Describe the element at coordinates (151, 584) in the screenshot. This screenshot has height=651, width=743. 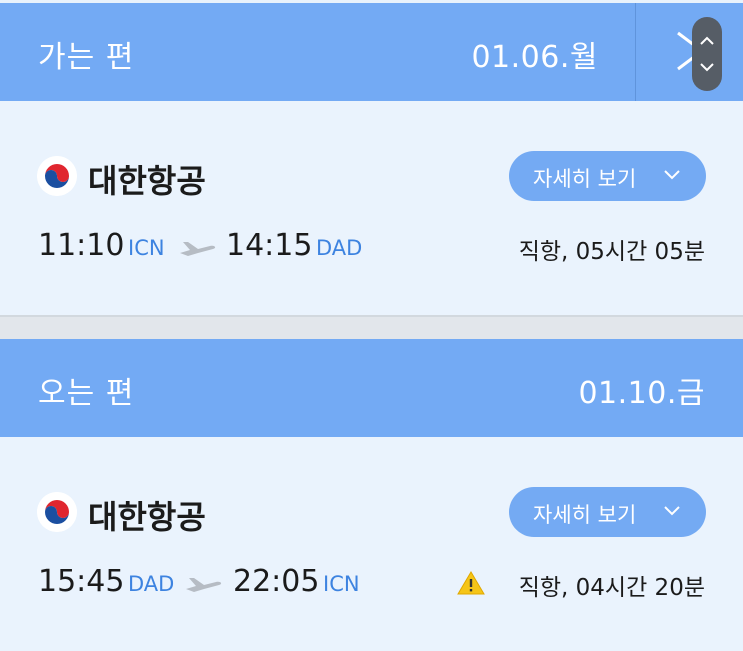
I see `departure-airport-code: DAD` at that location.